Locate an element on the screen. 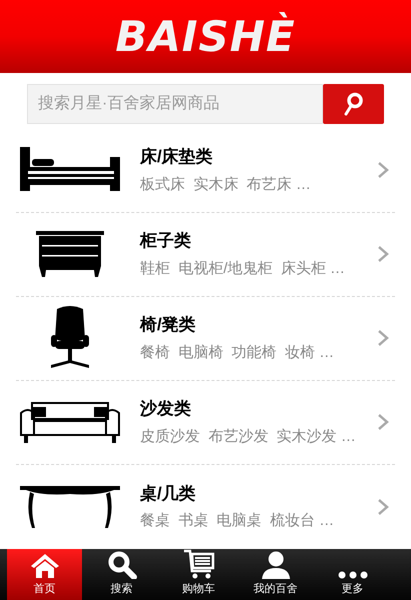 This screenshot has height=600, width=411. category-title: 柜子类 is located at coordinates (166, 241).